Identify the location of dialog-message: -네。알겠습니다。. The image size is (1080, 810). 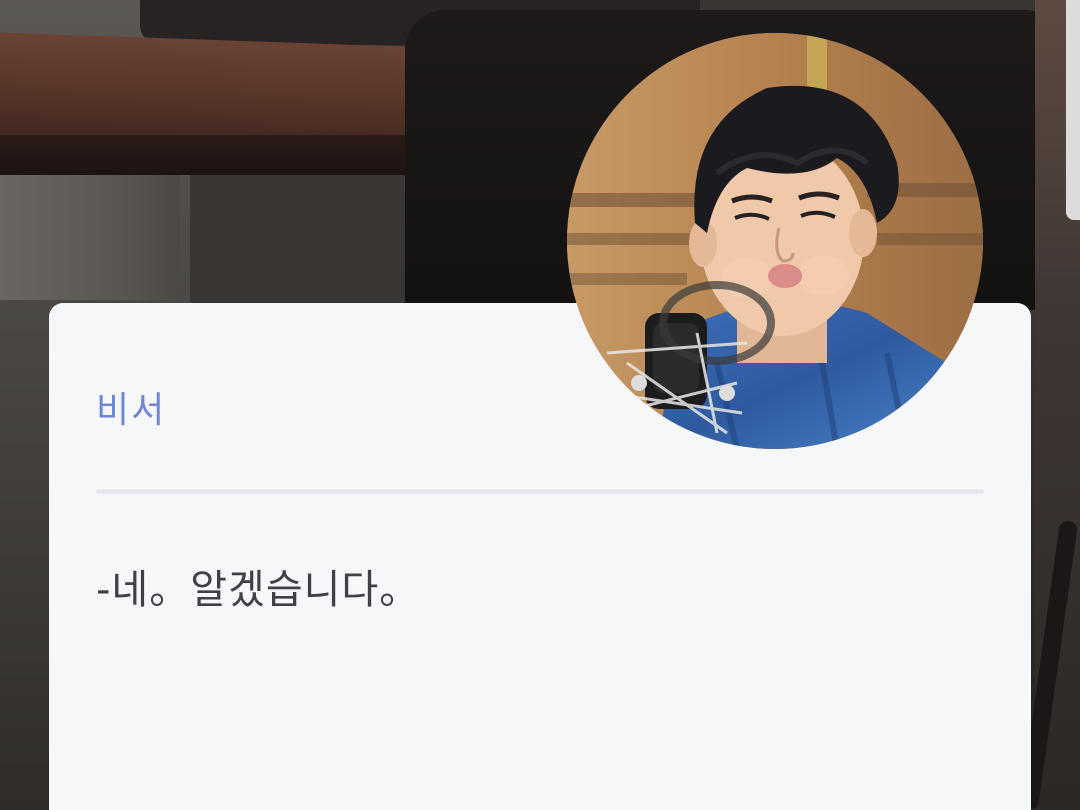
(258, 590).